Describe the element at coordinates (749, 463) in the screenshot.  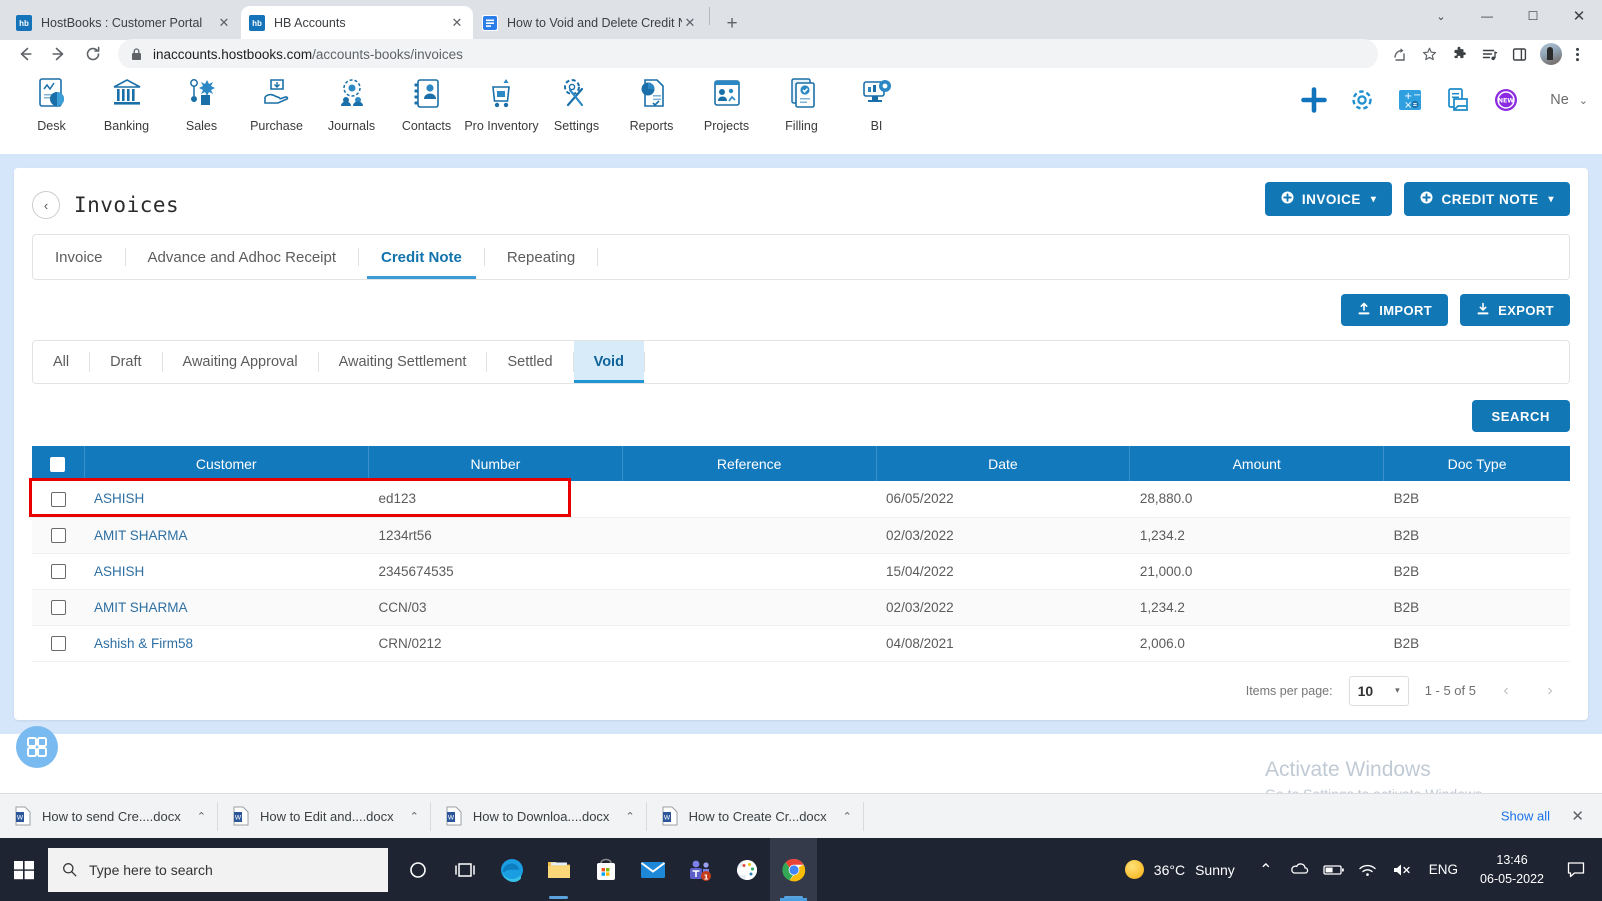
I see `column-header-reference: Reference` at that location.